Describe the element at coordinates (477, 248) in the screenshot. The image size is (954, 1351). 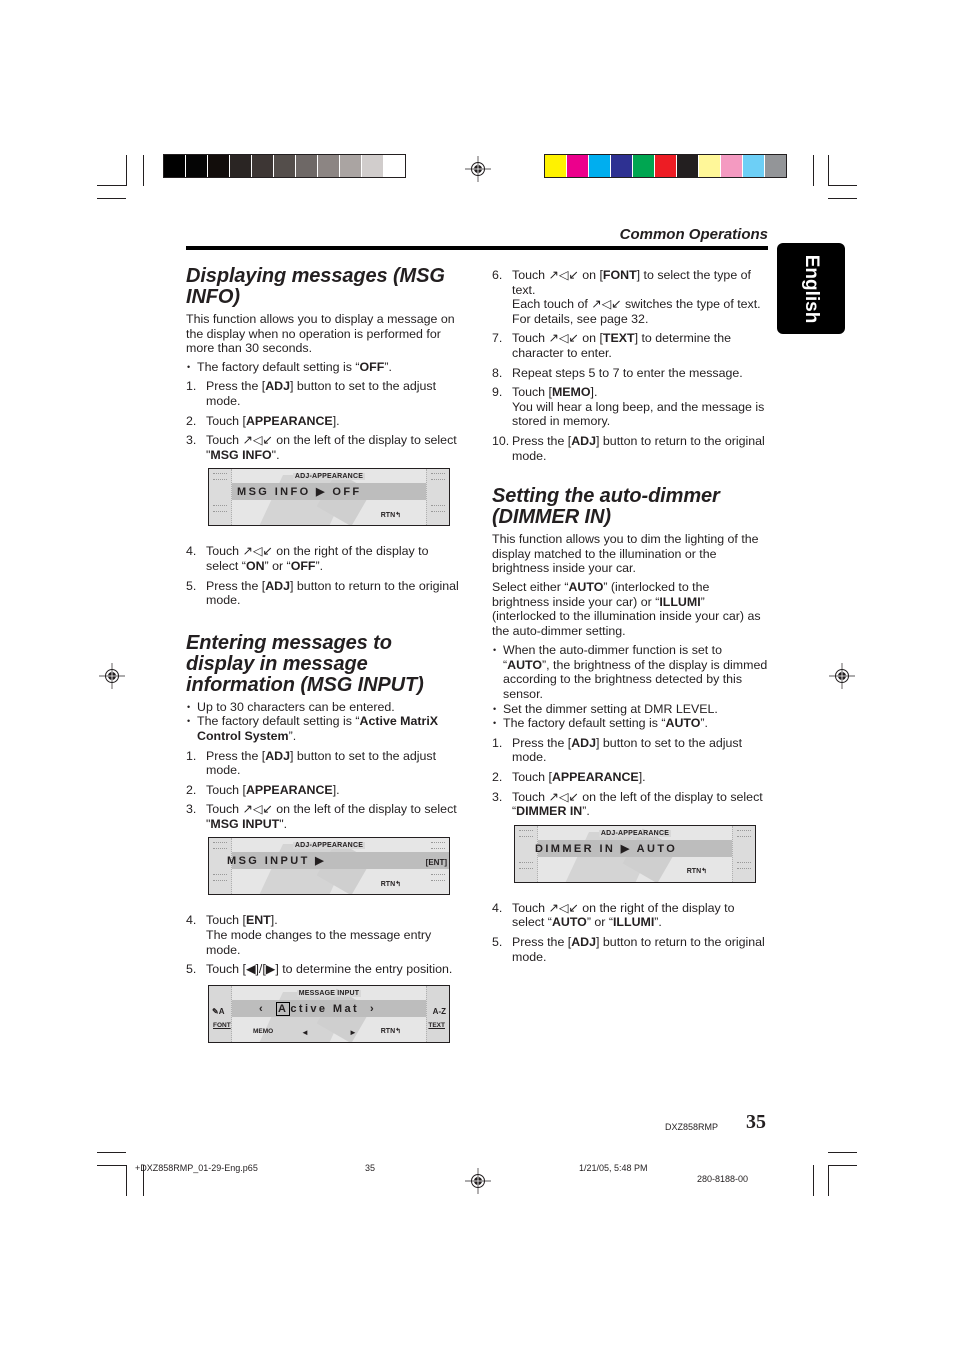
I see `header-rule` at that location.